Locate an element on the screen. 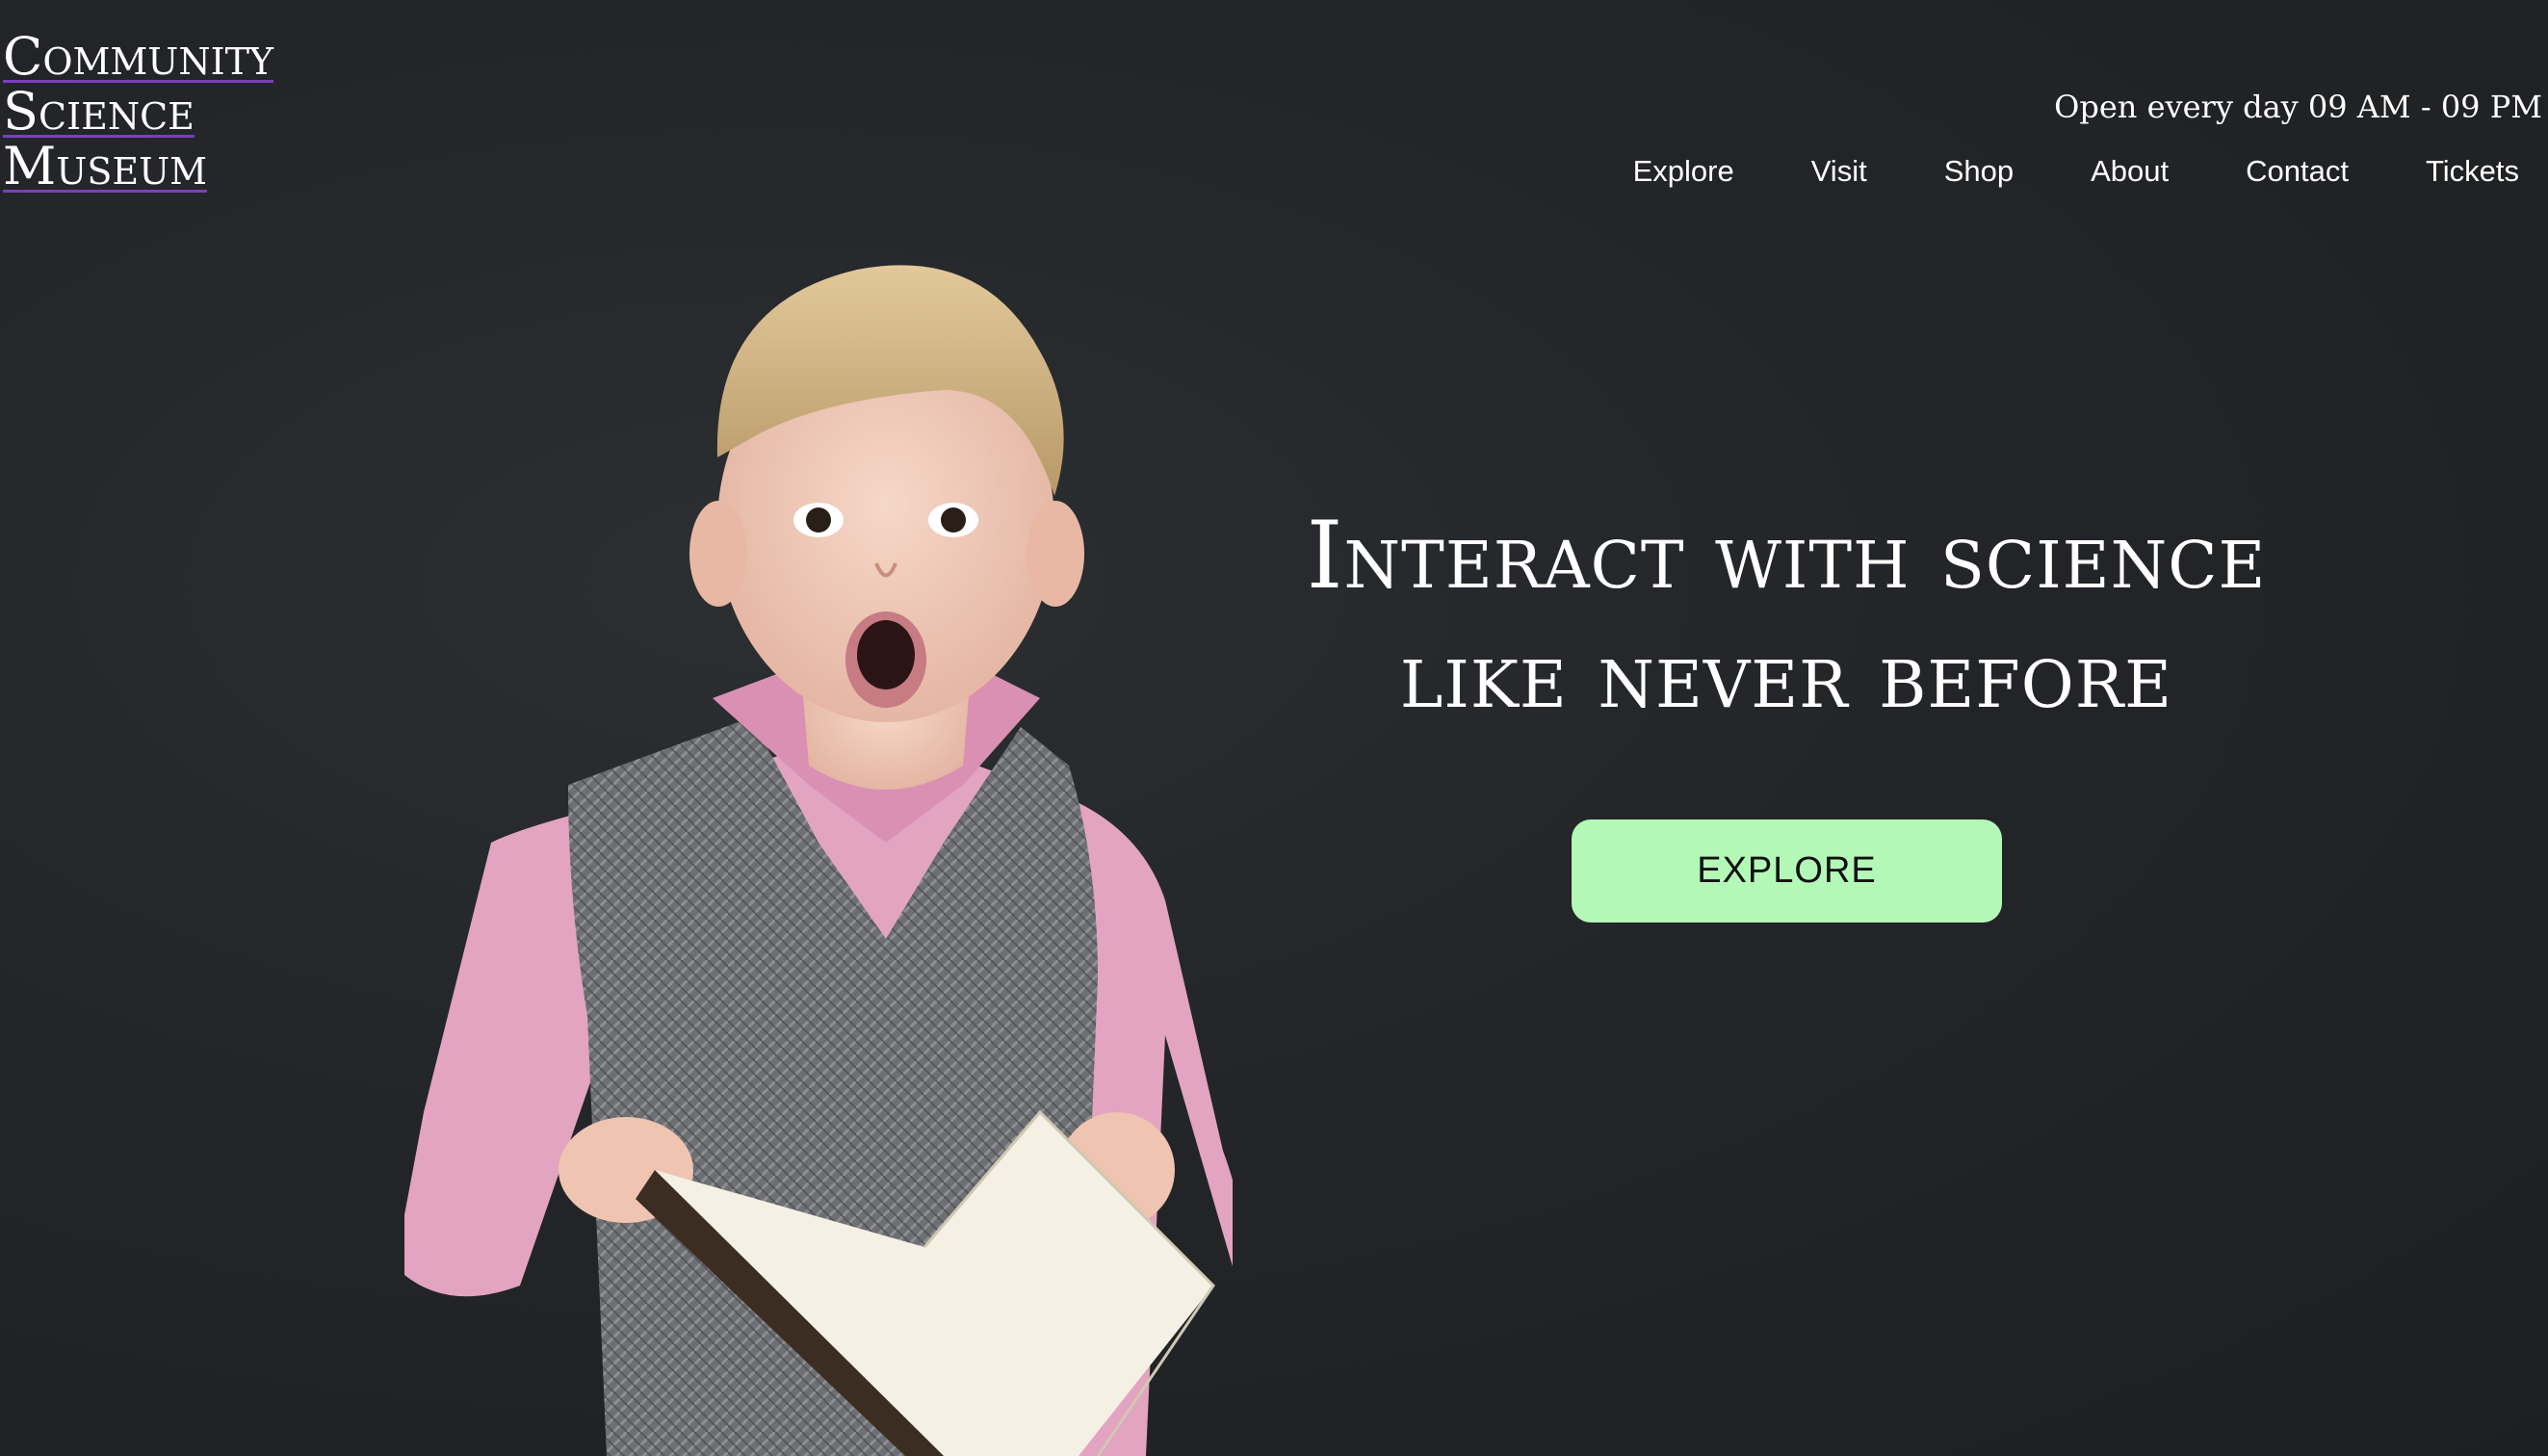  main-nav: Explore Visit Shop About Contact Tickets is located at coordinates (2076, 171).